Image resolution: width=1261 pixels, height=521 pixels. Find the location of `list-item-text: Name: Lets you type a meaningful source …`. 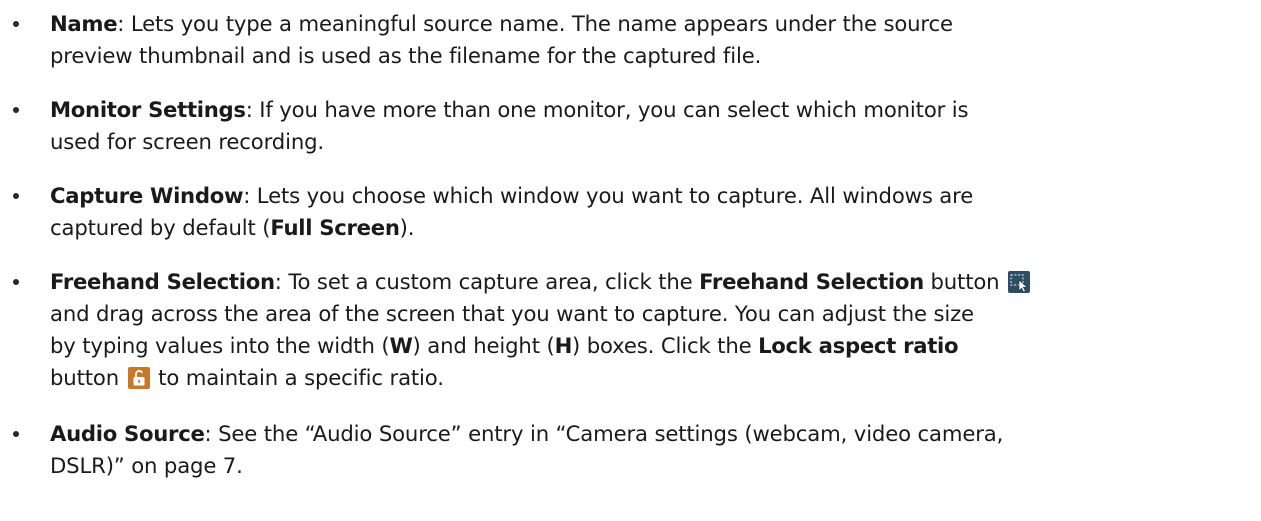

list-item-text: Name: Lets you type a meaningful source … is located at coordinates (650, 40).